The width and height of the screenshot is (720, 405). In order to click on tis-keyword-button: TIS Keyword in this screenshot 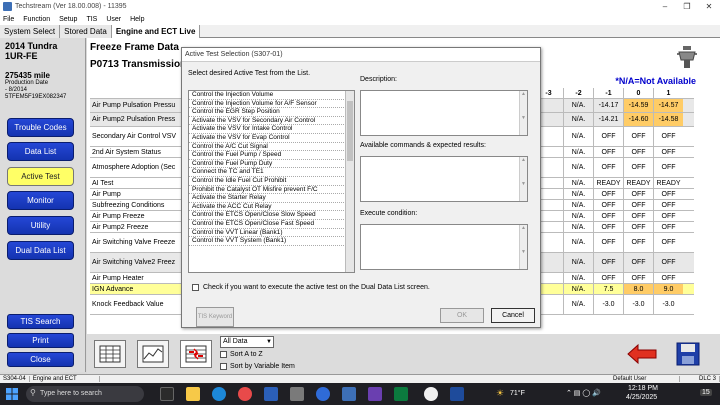, I will do `click(215, 317)`.